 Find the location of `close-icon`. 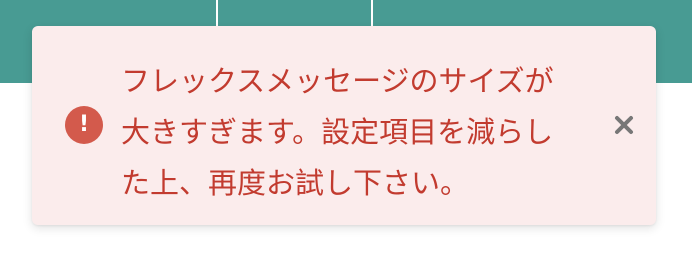

close-icon is located at coordinates (624, 125).